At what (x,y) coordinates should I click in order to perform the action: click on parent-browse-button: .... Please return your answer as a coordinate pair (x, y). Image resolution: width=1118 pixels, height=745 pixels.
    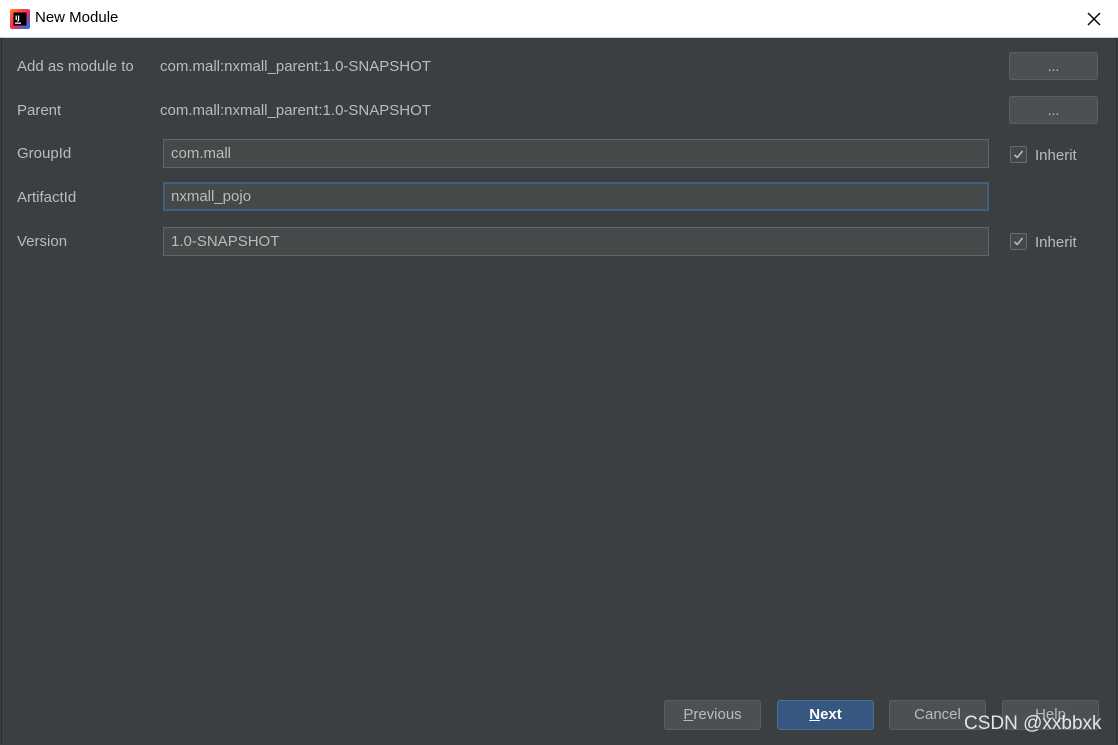
    Looking at the image, I should click on (1053, 110).